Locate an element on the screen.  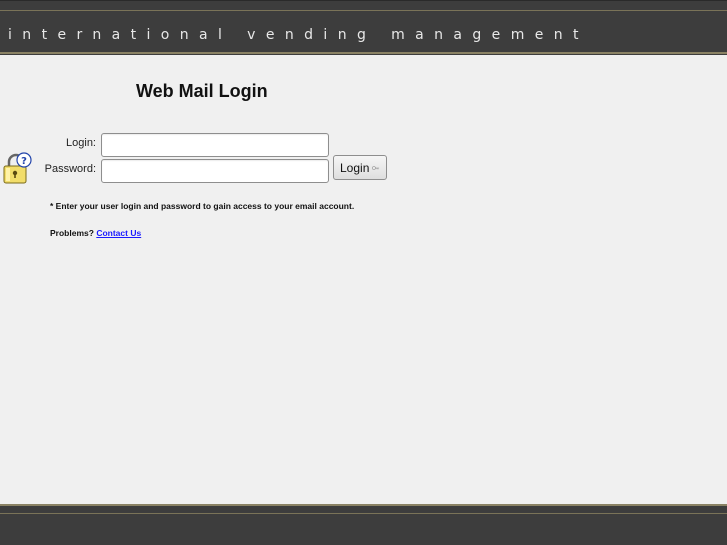
login-button: Login is located at coordinates (360, 167).